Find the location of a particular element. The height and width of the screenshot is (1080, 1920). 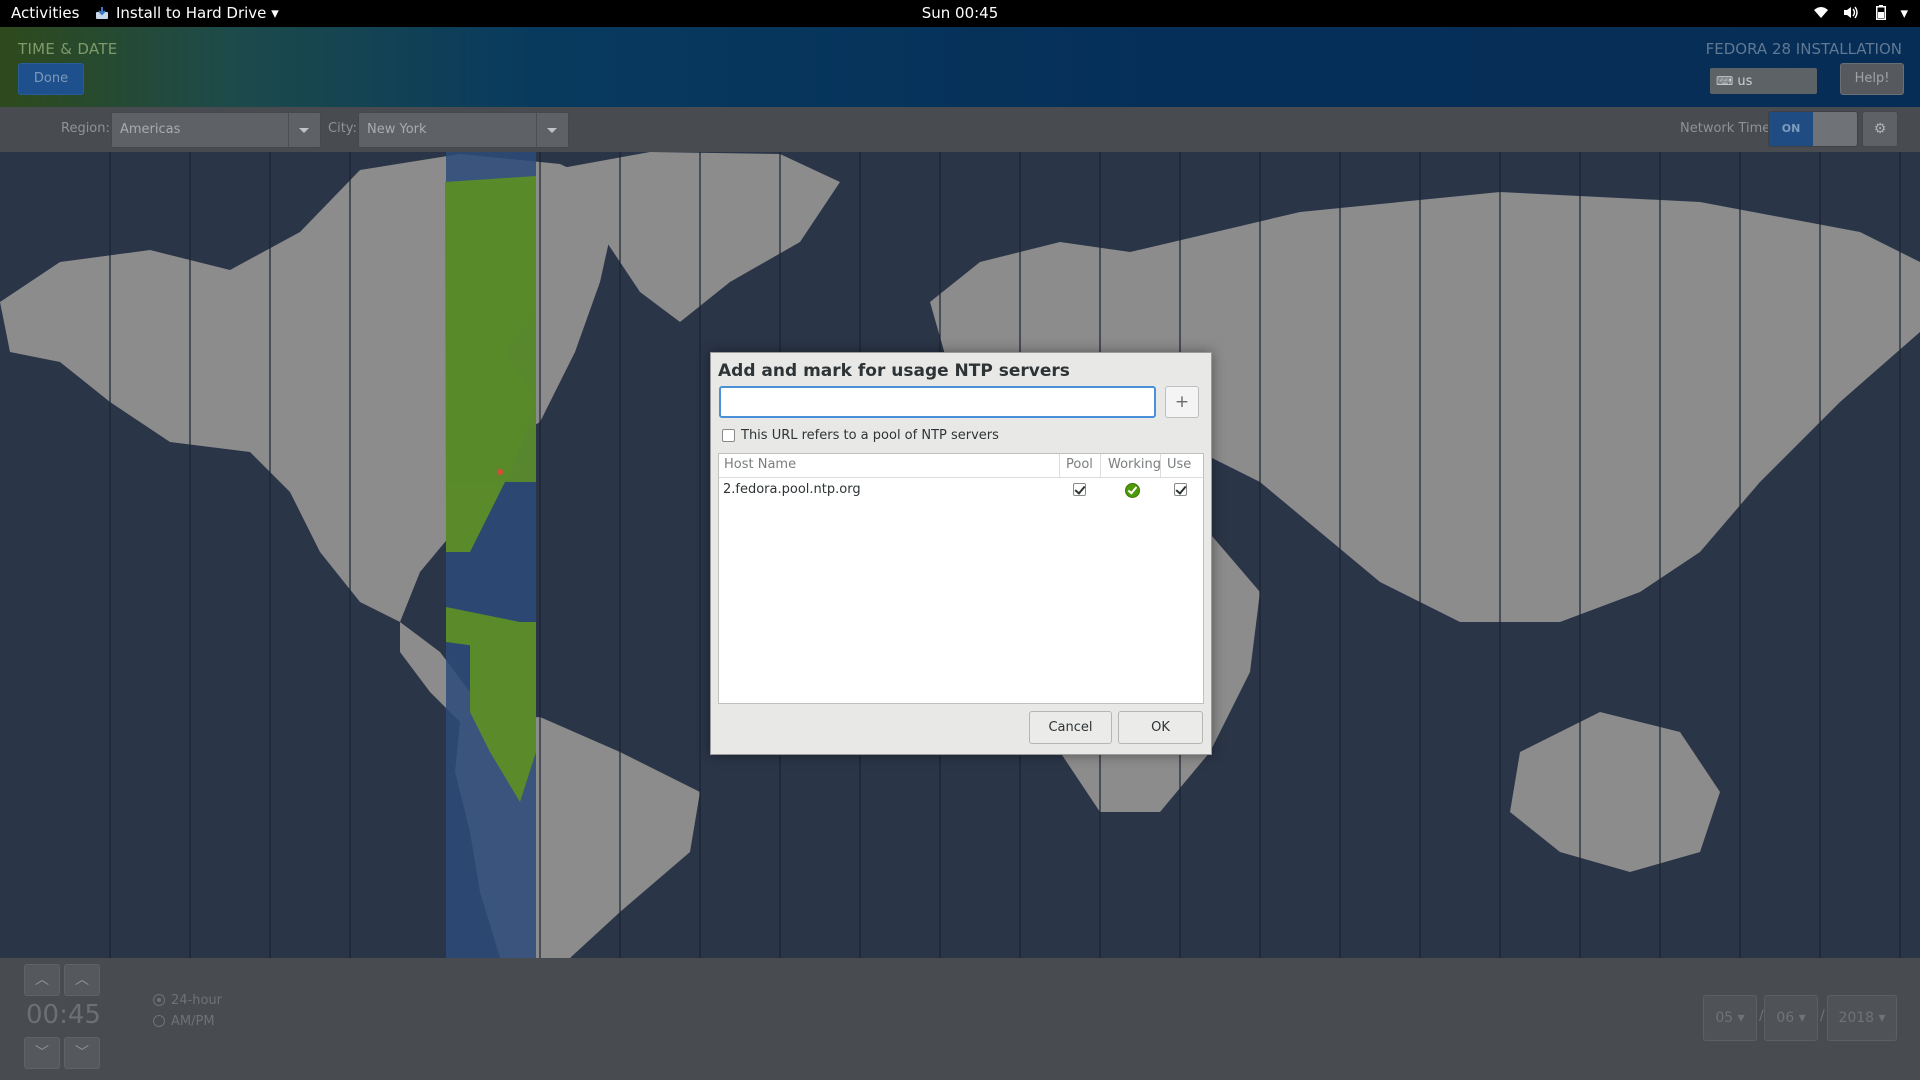

pool-checkbox-label: This URL refers to a pool of NTP servers is located at coordinates (870, 435).